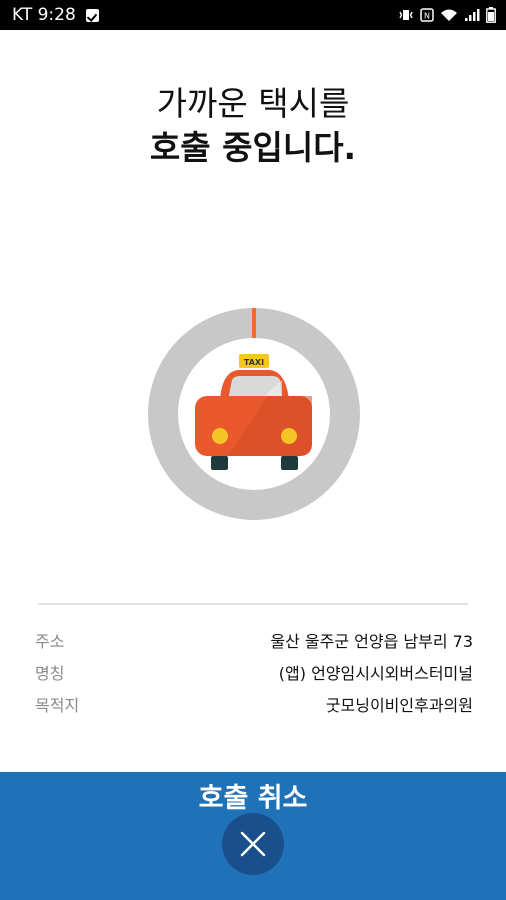  Describe the element at coordinates (50, 641) in the screenshot. I see `address-label: 주소` at that location.